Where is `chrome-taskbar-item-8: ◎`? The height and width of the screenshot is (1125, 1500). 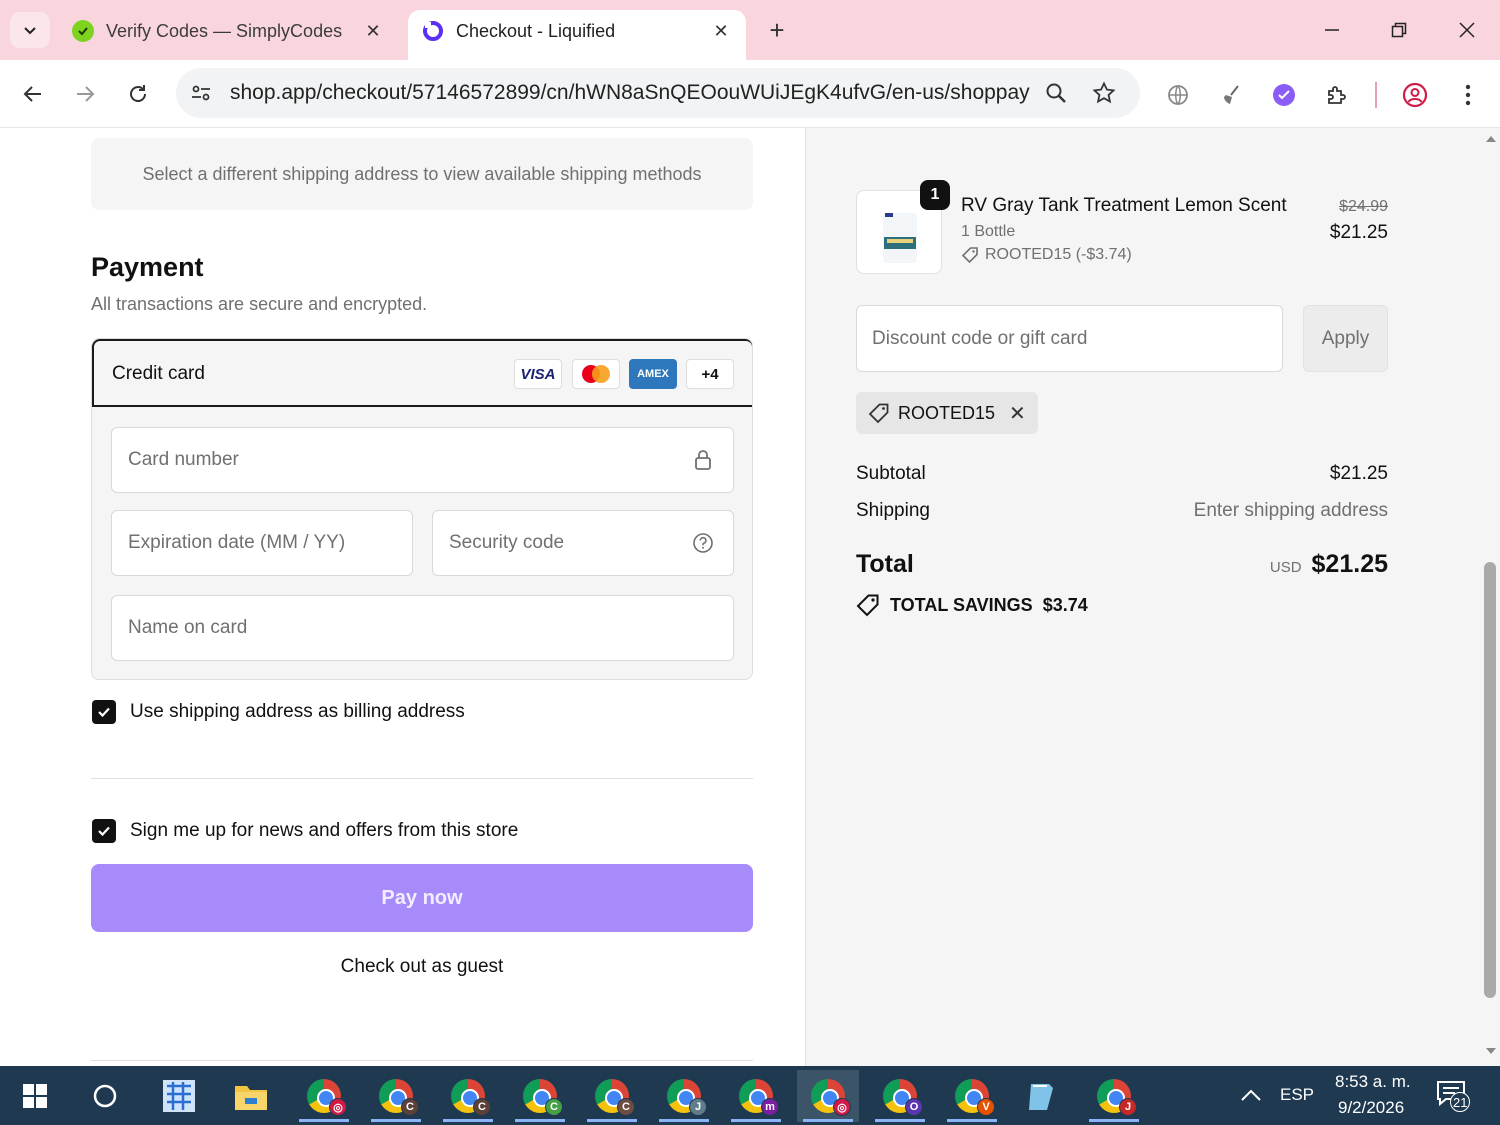 chrome-taskbar-item-8: ◎ is located at coordinates (828, 1096).